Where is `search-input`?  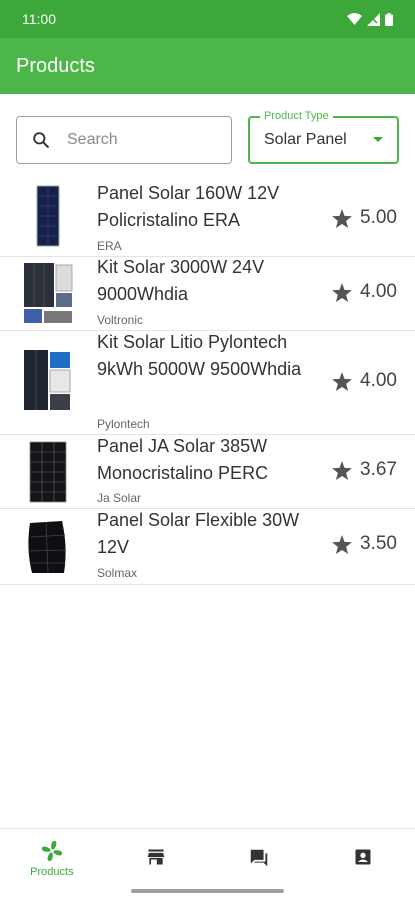
search-input is located at coordinates (137, 140).